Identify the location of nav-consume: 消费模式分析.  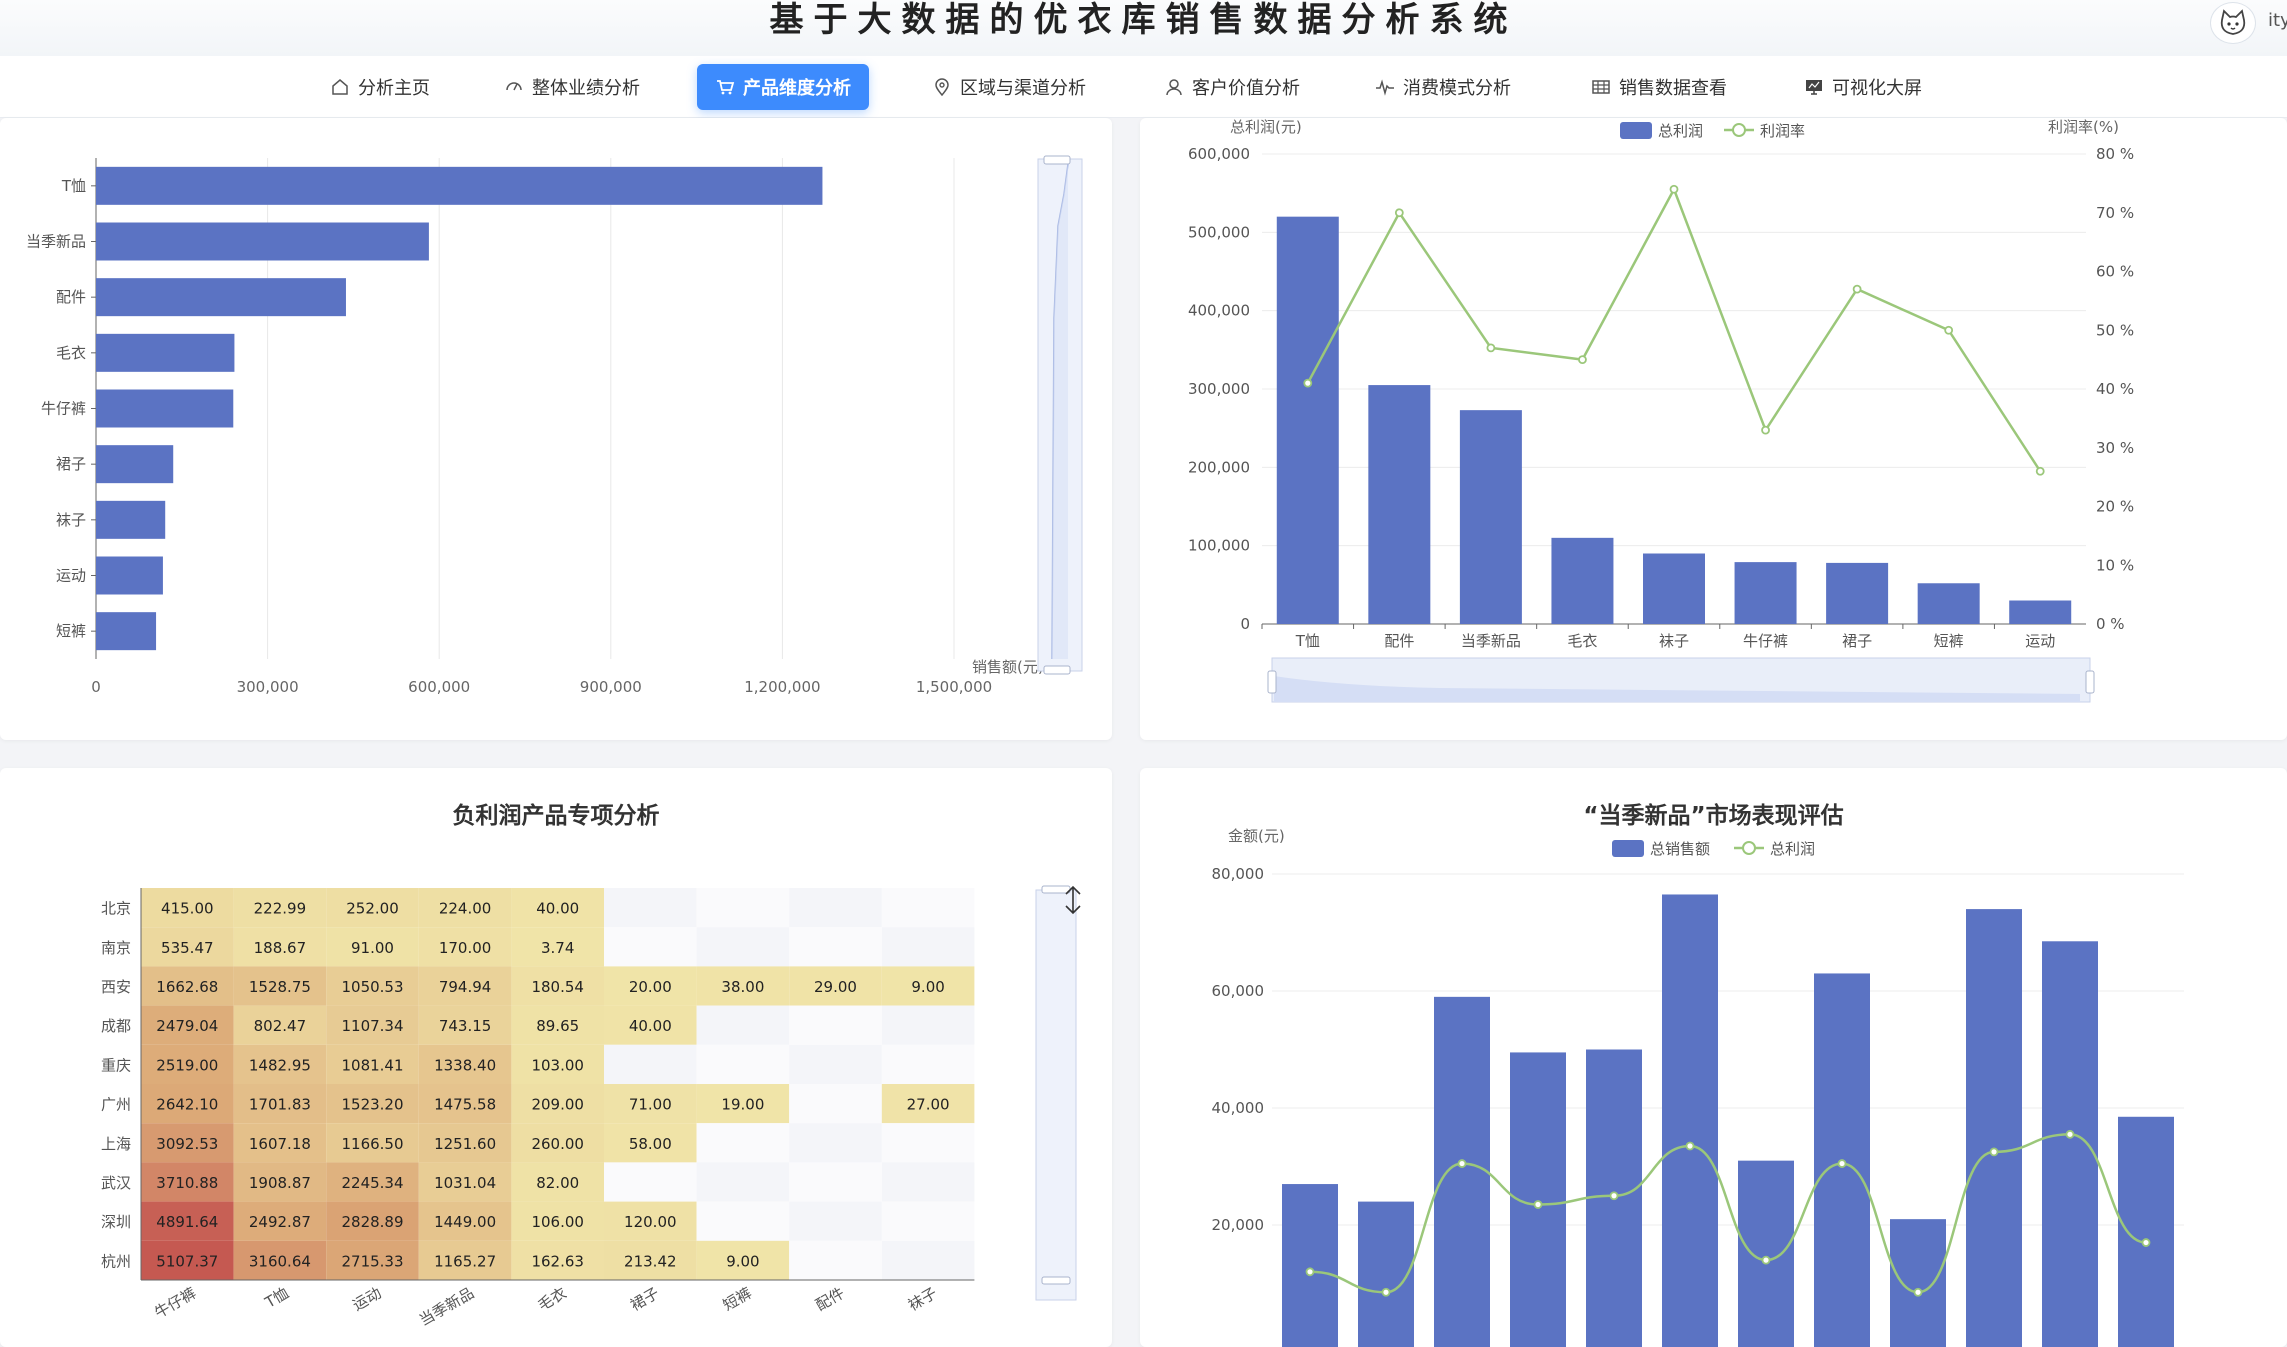
(1443, 87).